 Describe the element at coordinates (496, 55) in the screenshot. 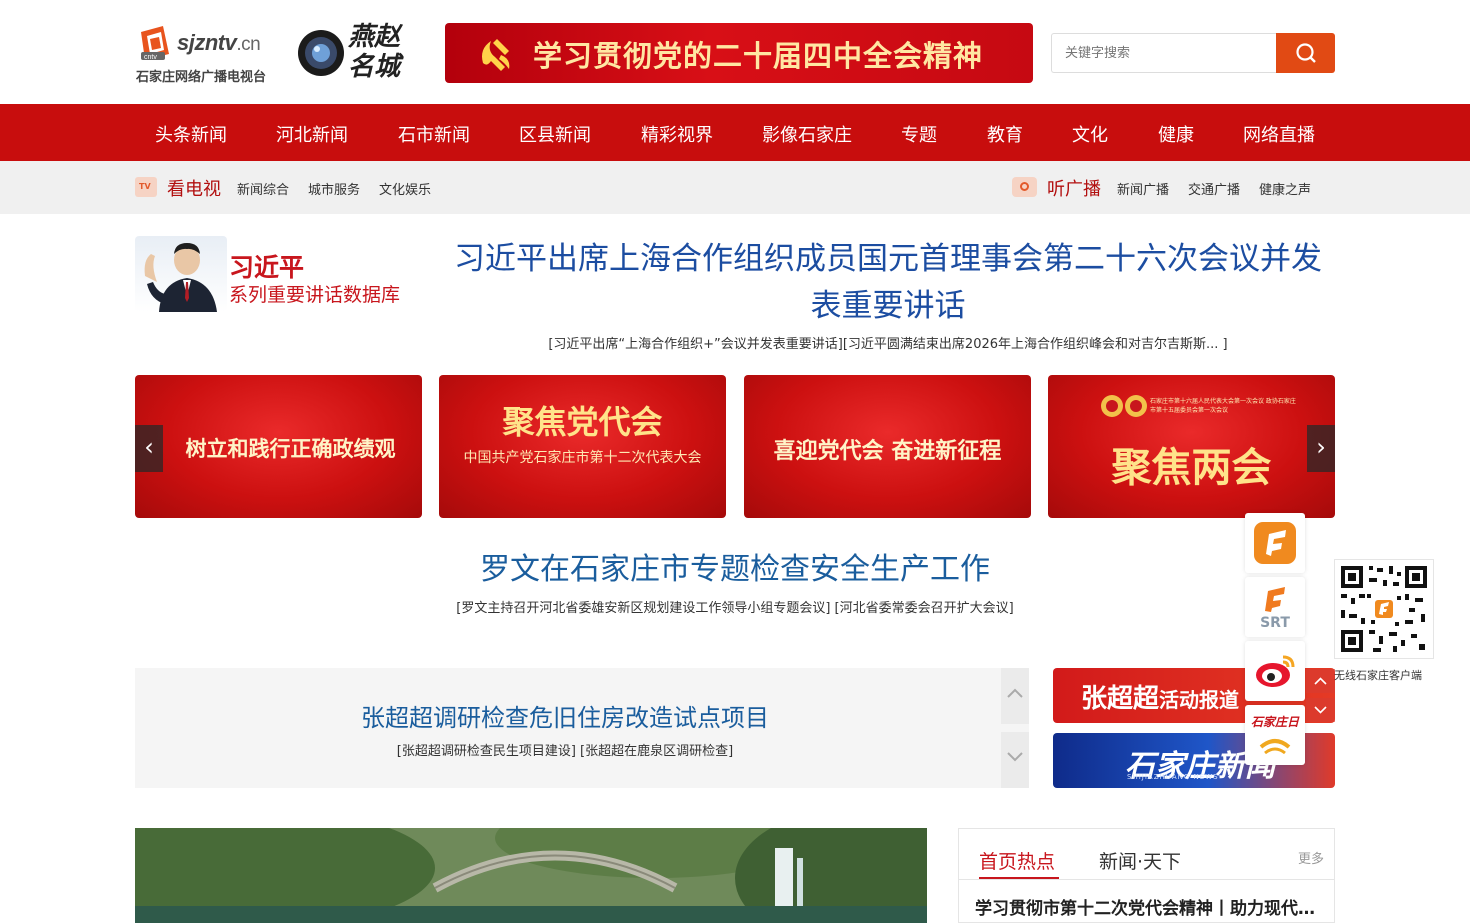

I see `party-emblem-icon` at that location.